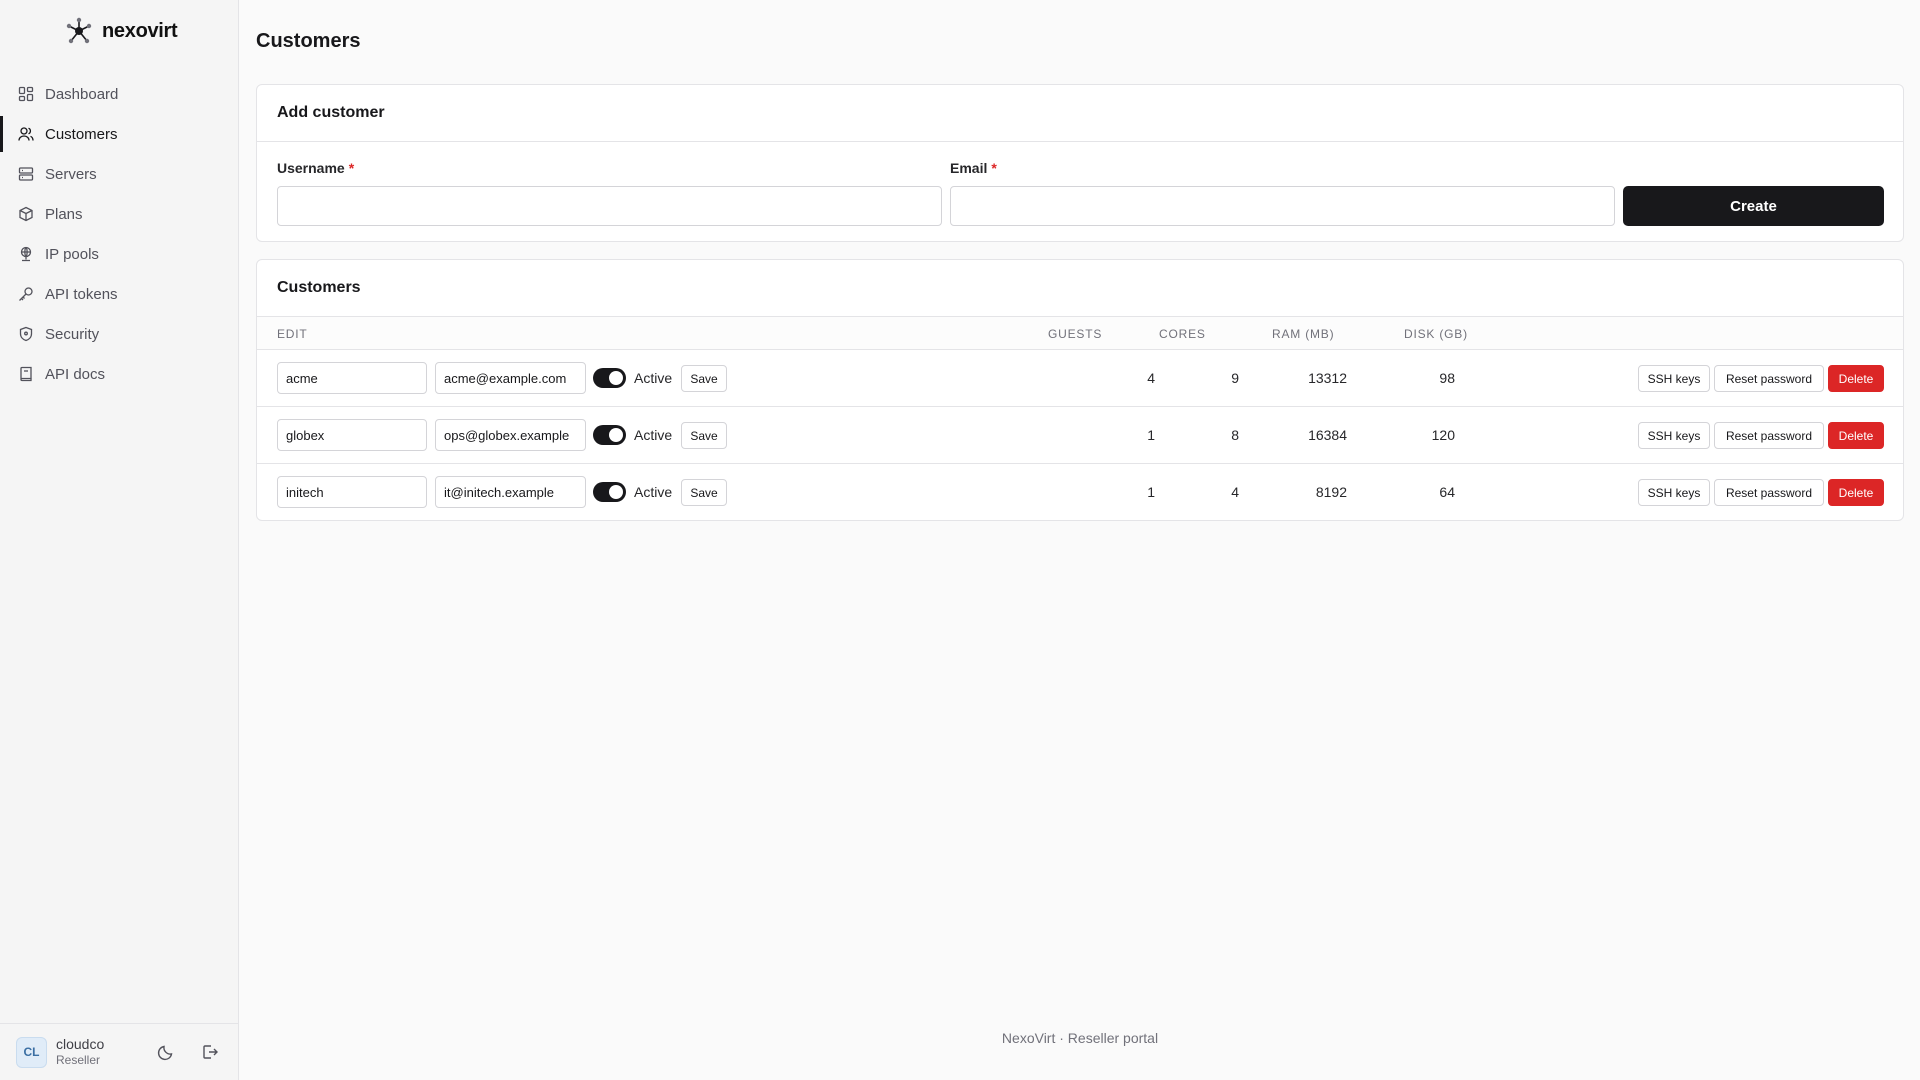 The height and width of the screenshot is (1080, 1920). I want to click on book-icon, so click(26, 374).